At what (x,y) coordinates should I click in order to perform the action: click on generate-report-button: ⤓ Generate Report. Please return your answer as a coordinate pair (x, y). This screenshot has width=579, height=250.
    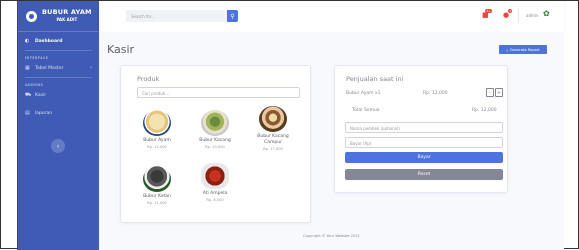
    Looking at the image, I should click on (523, 49).